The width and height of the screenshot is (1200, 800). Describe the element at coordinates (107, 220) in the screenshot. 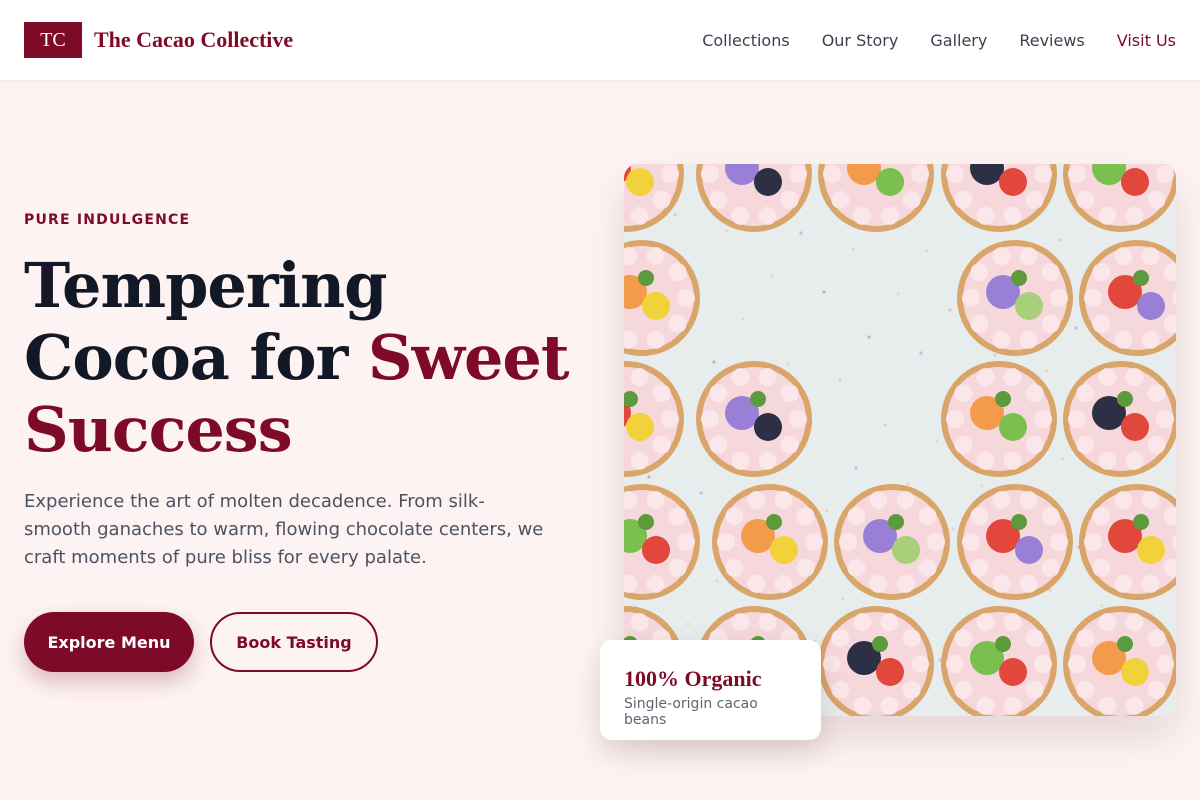

I see `hero-eyebrow: PURE INDULGENCE` at that location.